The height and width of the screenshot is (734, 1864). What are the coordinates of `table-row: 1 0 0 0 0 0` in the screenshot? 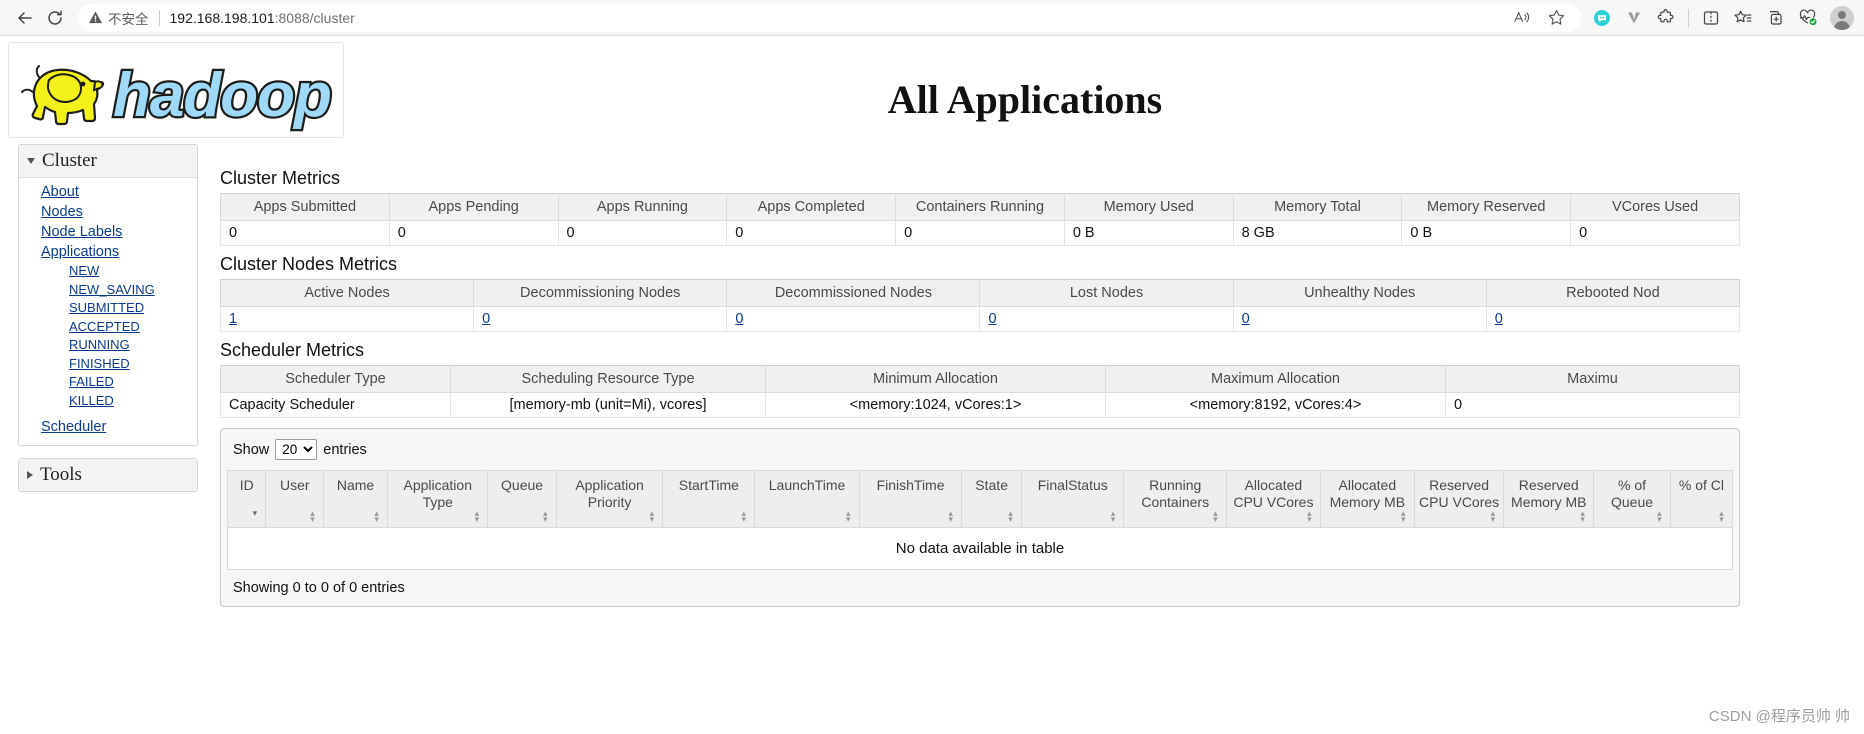 It's located at (980, 319).